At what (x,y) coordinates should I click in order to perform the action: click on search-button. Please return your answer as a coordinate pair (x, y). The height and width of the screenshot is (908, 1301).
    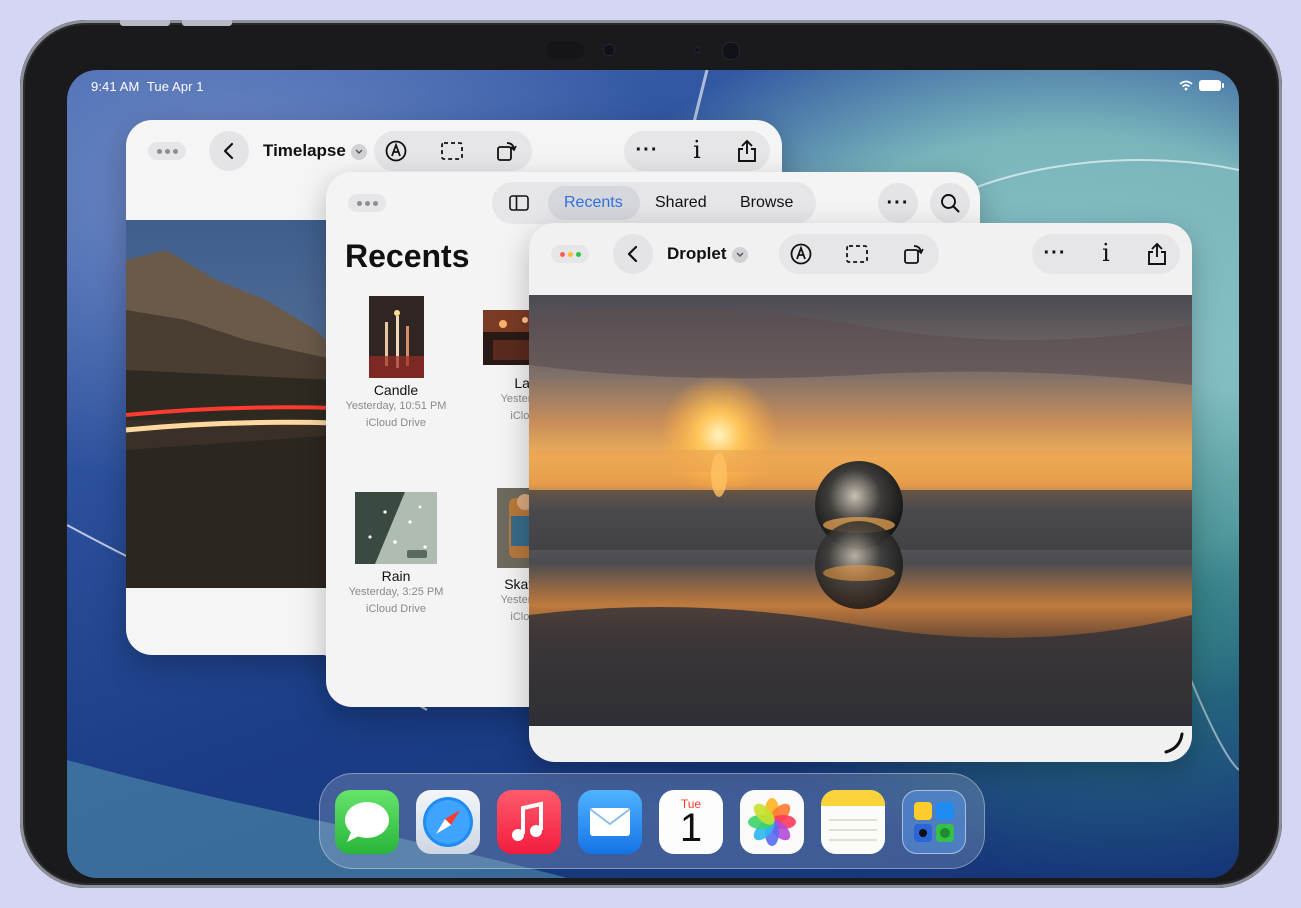
    Looking at the image, I should click on (950, 203).